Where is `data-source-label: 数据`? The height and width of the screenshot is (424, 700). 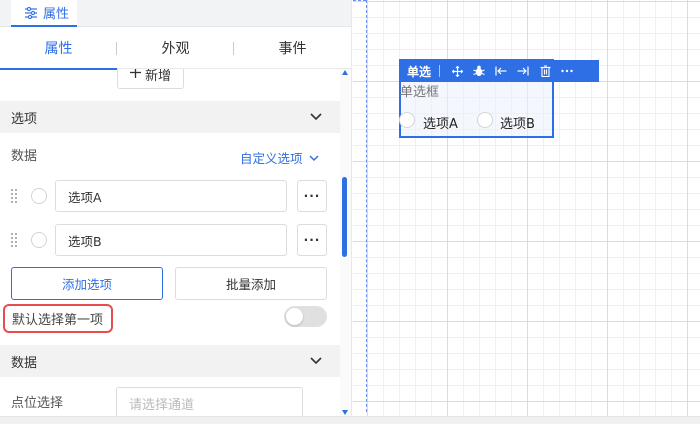 data-source-label: 数据 is located at coordinates (24, 156).